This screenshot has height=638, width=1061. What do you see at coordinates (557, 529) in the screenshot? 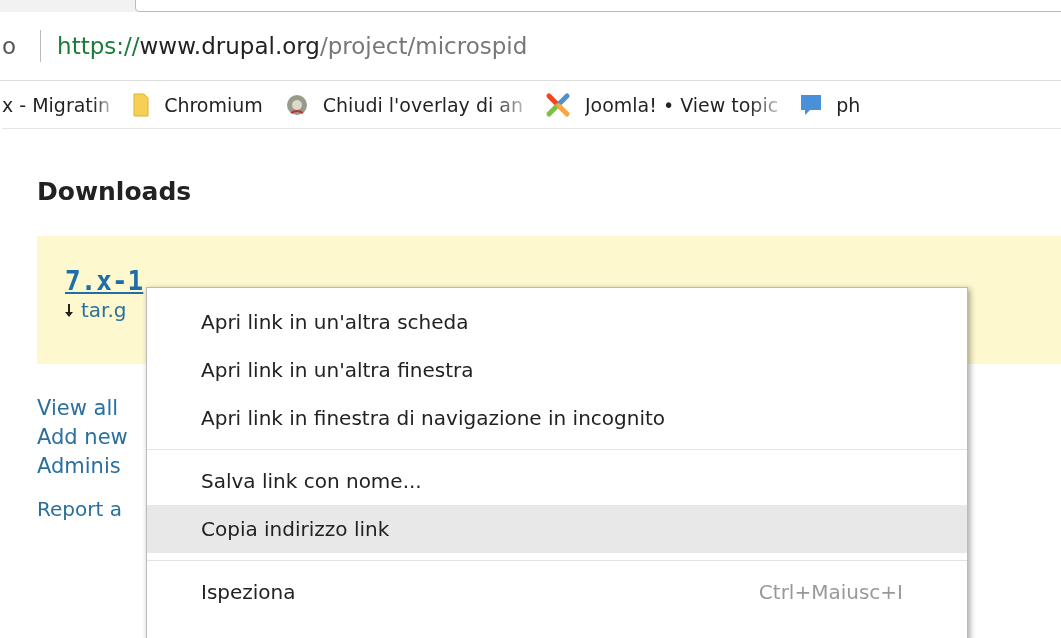
I see `menu-item: Copia indirizzo link` at bounding box center [557, 529].